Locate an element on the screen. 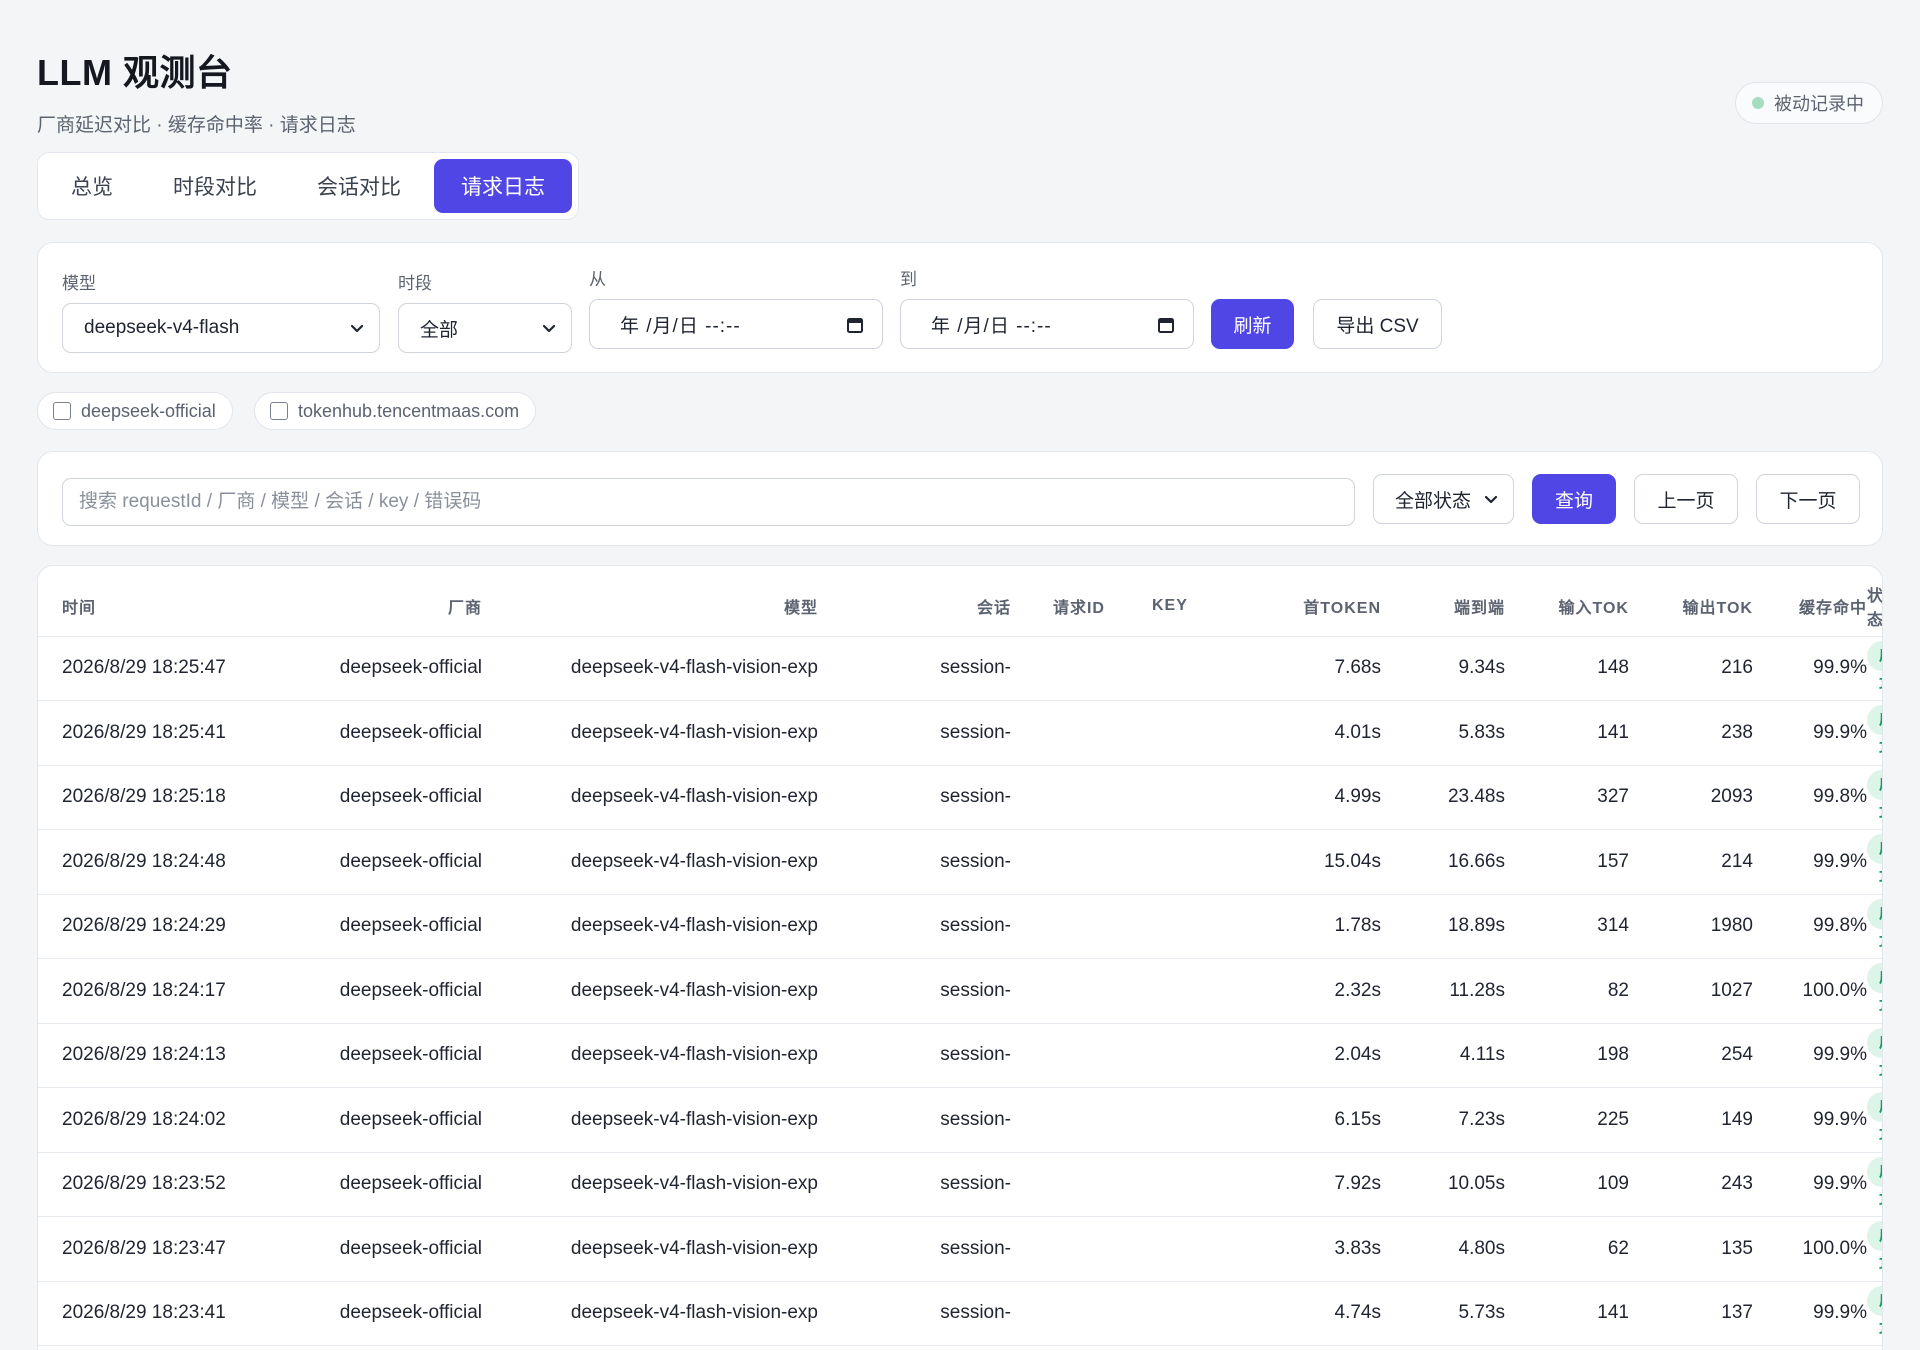 The height and width of the screenshot is (1350, 1920). prev-page-button: 上一页 is located at coordinates (1686, 499).